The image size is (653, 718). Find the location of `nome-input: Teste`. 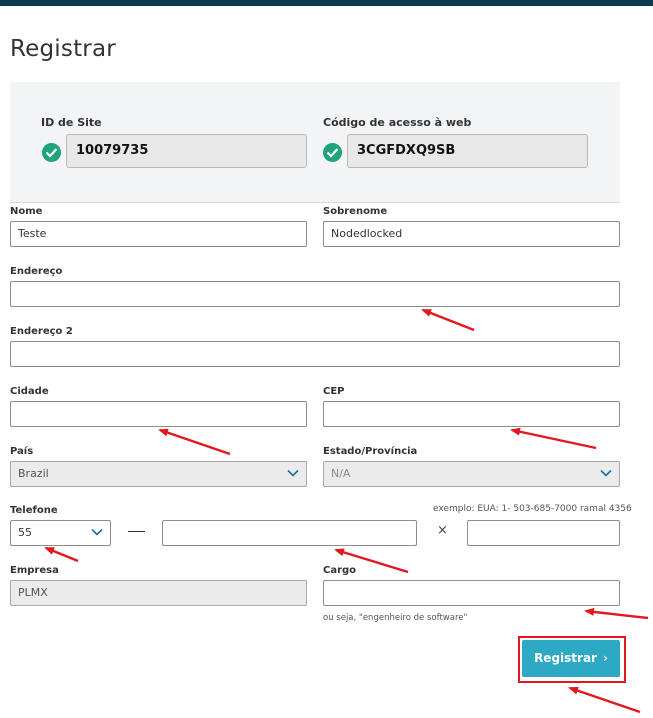

nome-input: Teste is located at coordinates (158, 234).